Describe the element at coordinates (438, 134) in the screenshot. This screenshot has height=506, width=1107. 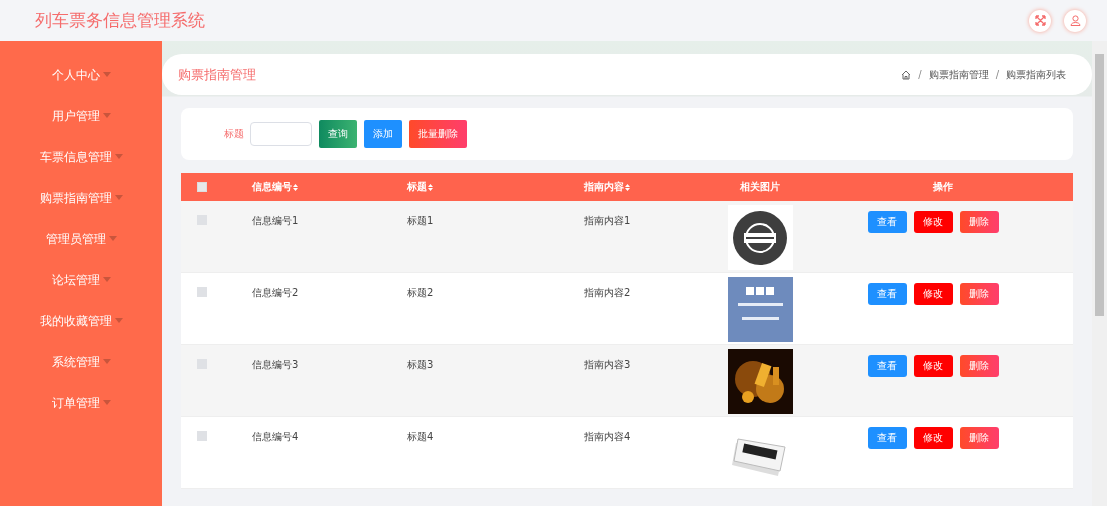
I see `delete-button: 批量删除` at that location.